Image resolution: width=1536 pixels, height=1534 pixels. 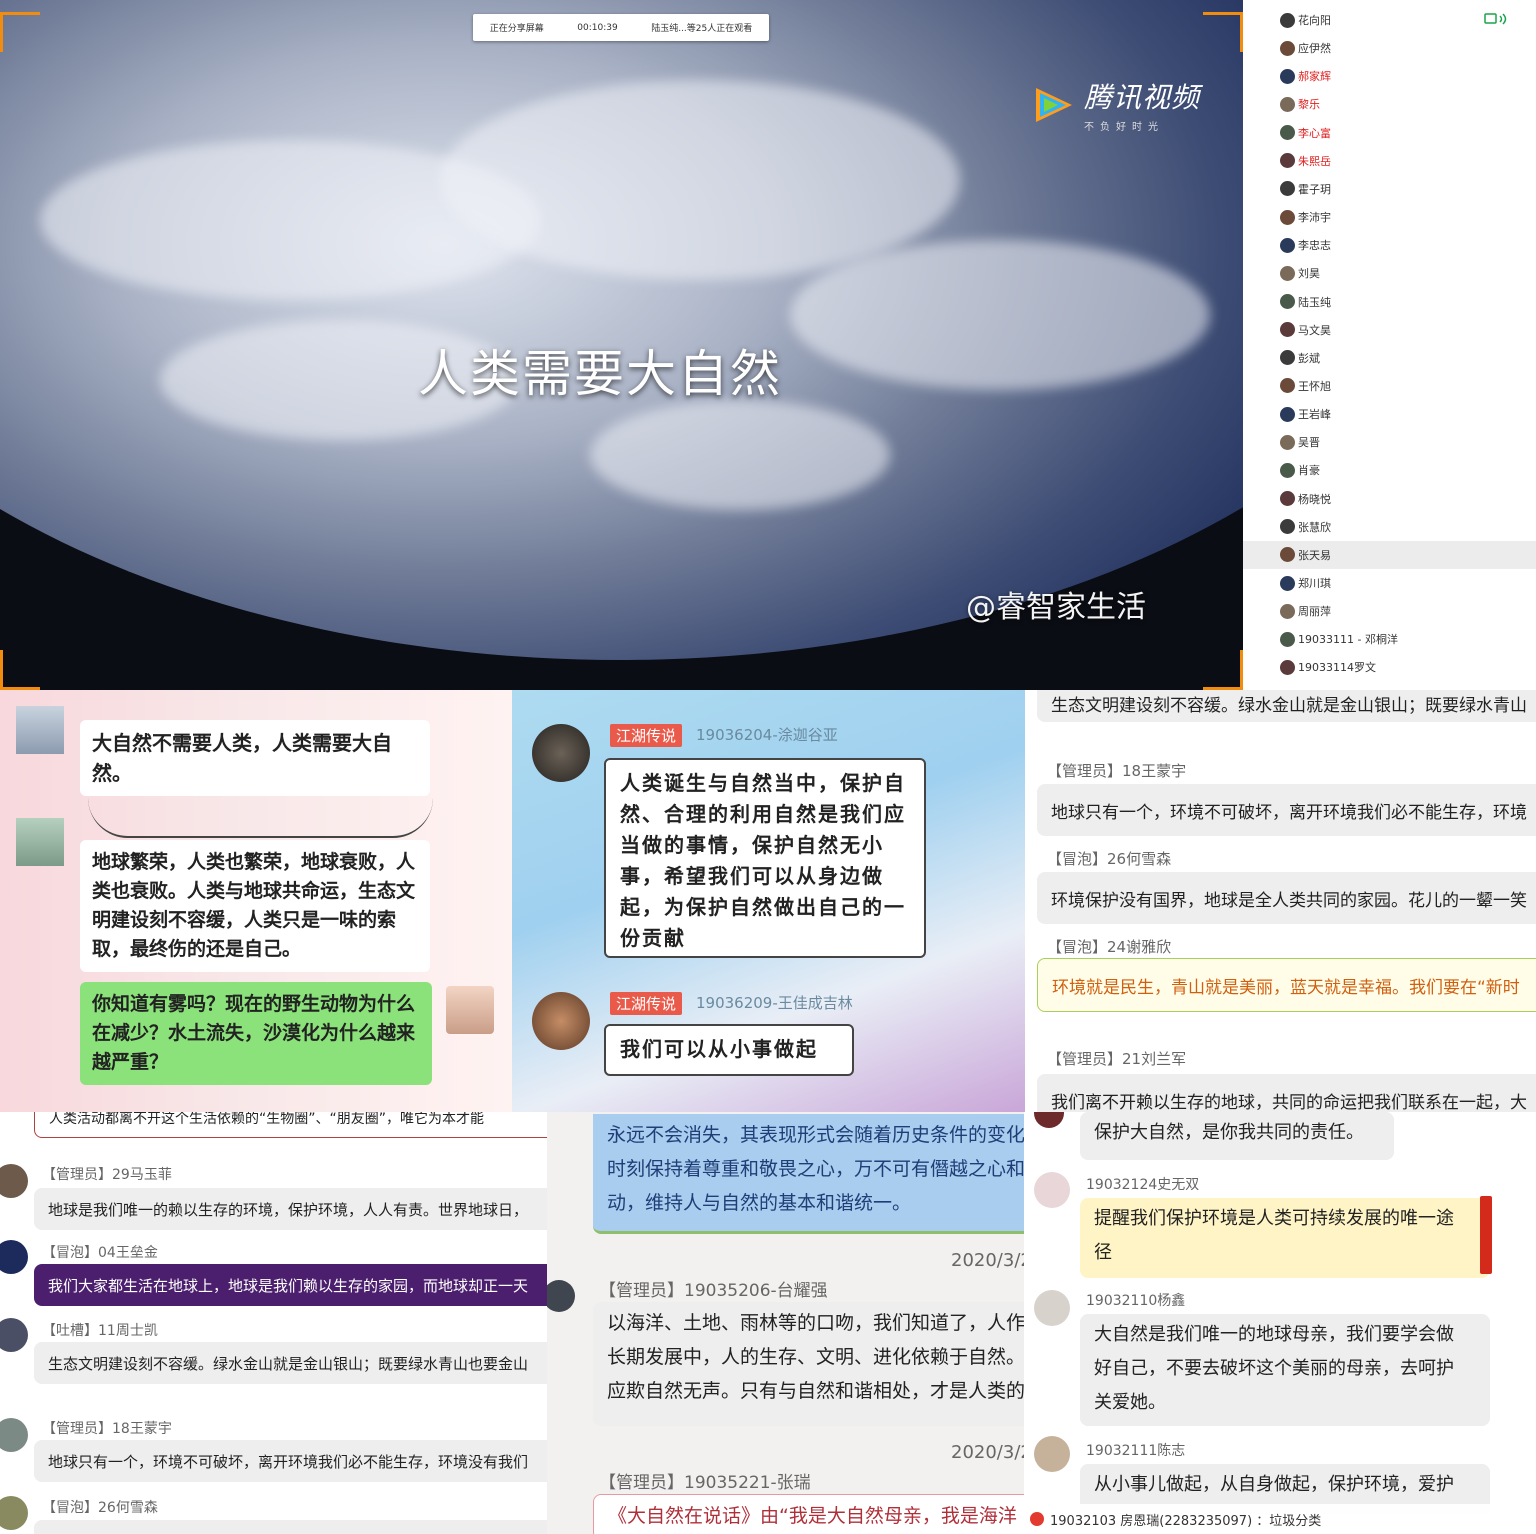 What do you see at coordinates (1389, 499) in the screenshot?
I see `member-item: 杨晓悦` at bounding box center [1389, 499].